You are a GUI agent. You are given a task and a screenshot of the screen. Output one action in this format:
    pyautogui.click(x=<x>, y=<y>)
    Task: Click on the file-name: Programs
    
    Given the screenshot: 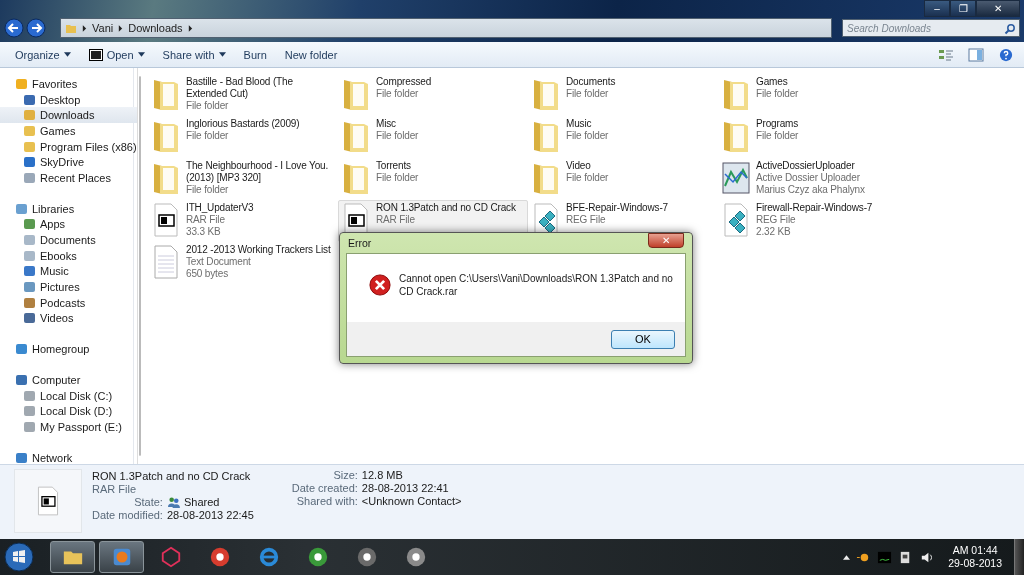 What is the action you would take?
    pyautogui.click(x=777, y=124)
    